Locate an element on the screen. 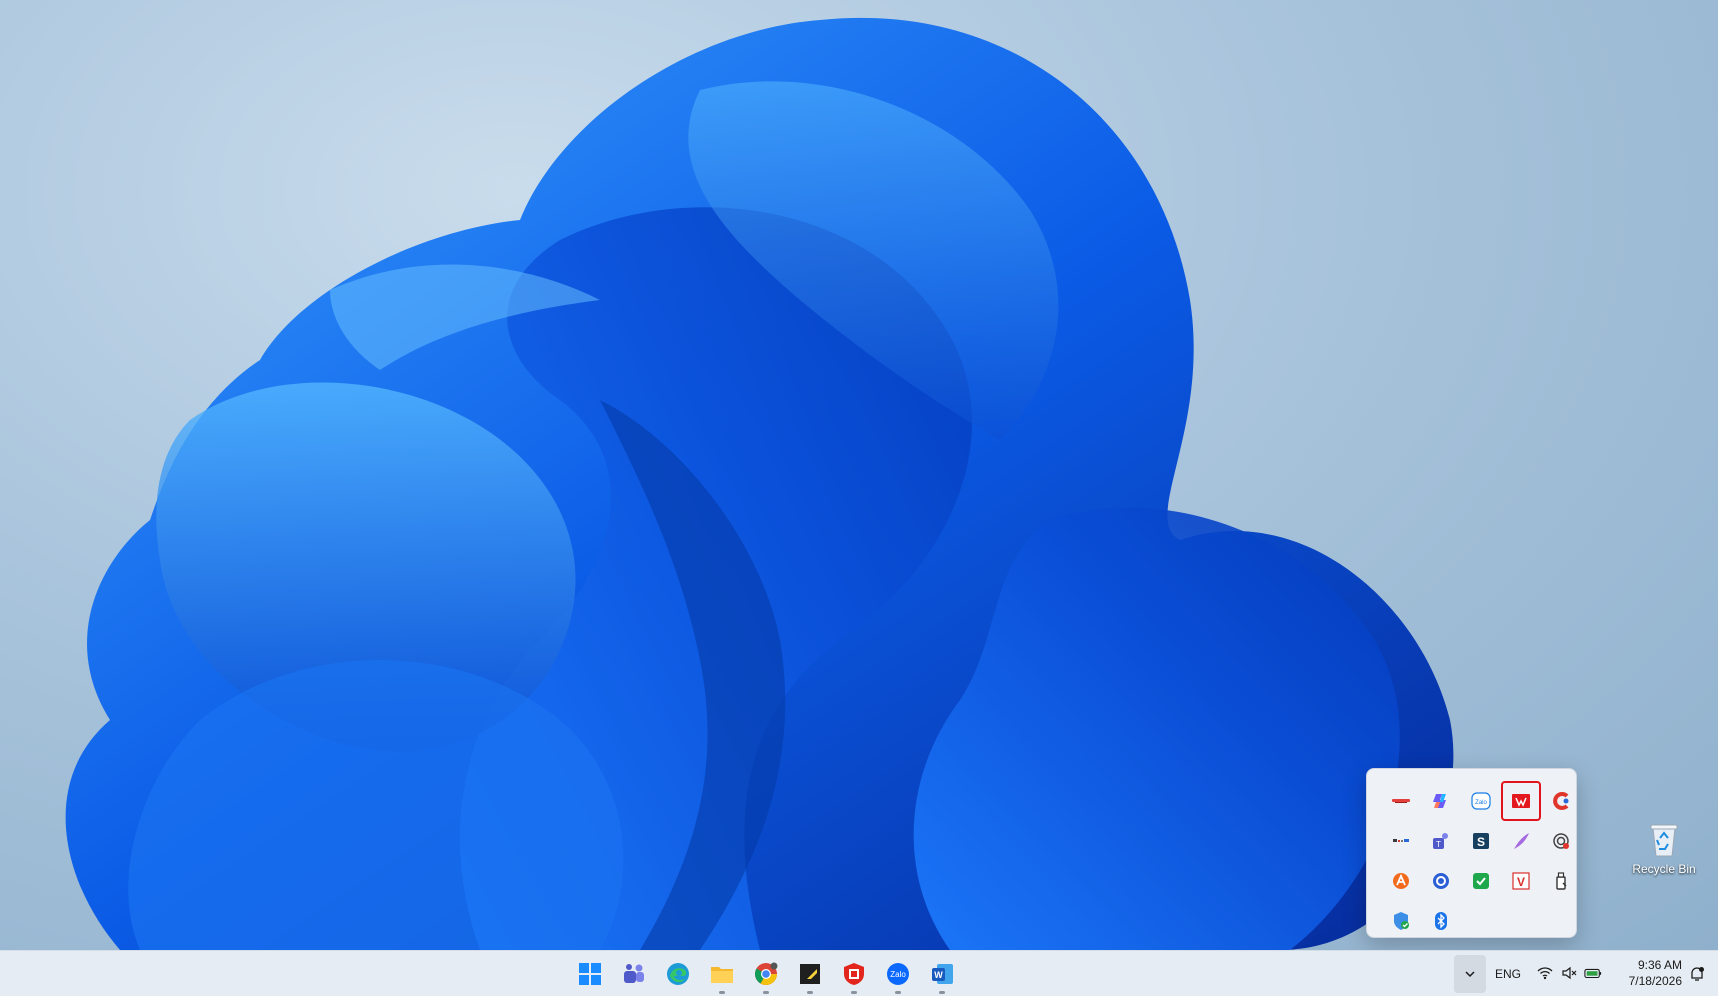  clock-date: 7/18/2026 is located at coordinates (1655, 981).